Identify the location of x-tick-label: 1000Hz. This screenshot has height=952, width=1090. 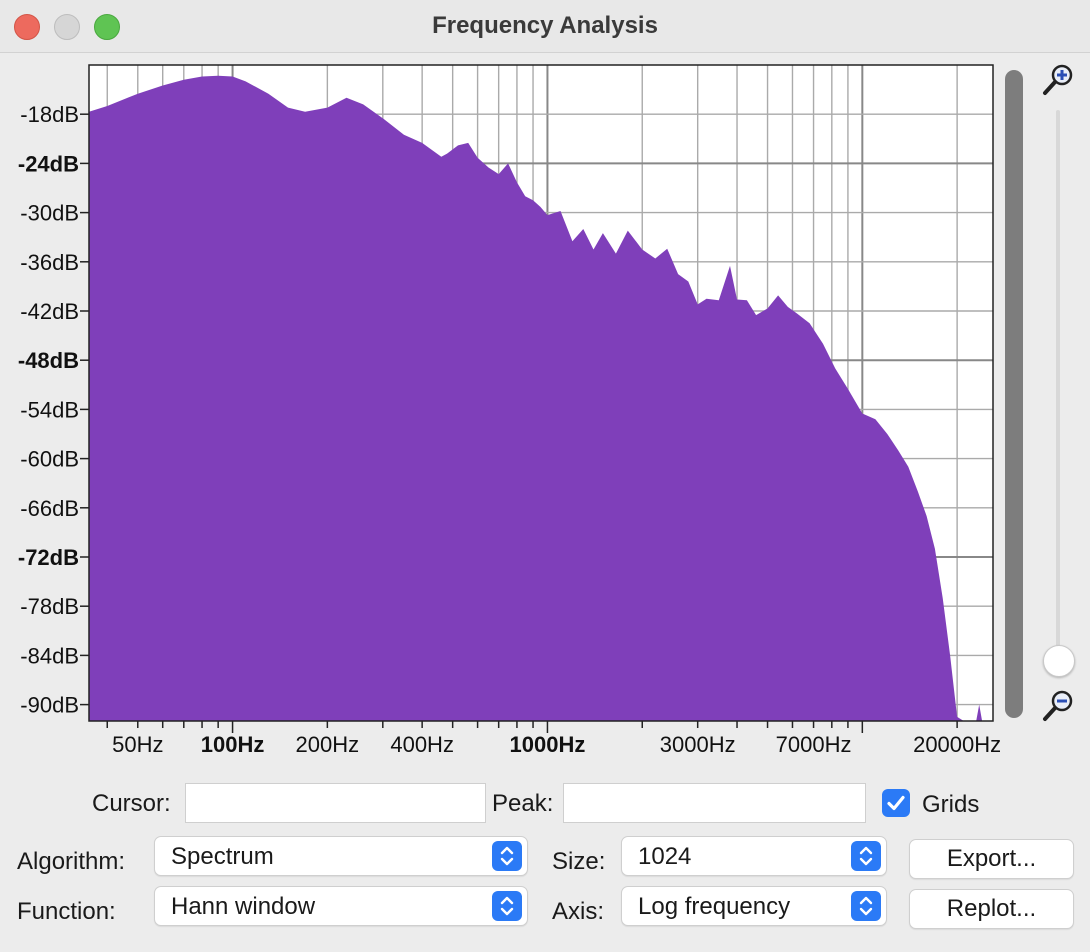
(548, 744).